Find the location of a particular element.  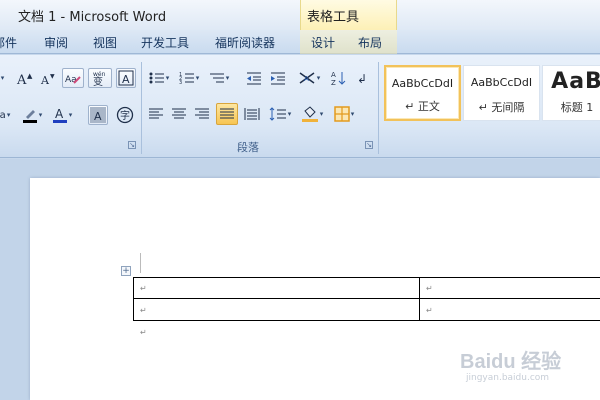

font-color-icon: A is located at coordinates (59, 115).